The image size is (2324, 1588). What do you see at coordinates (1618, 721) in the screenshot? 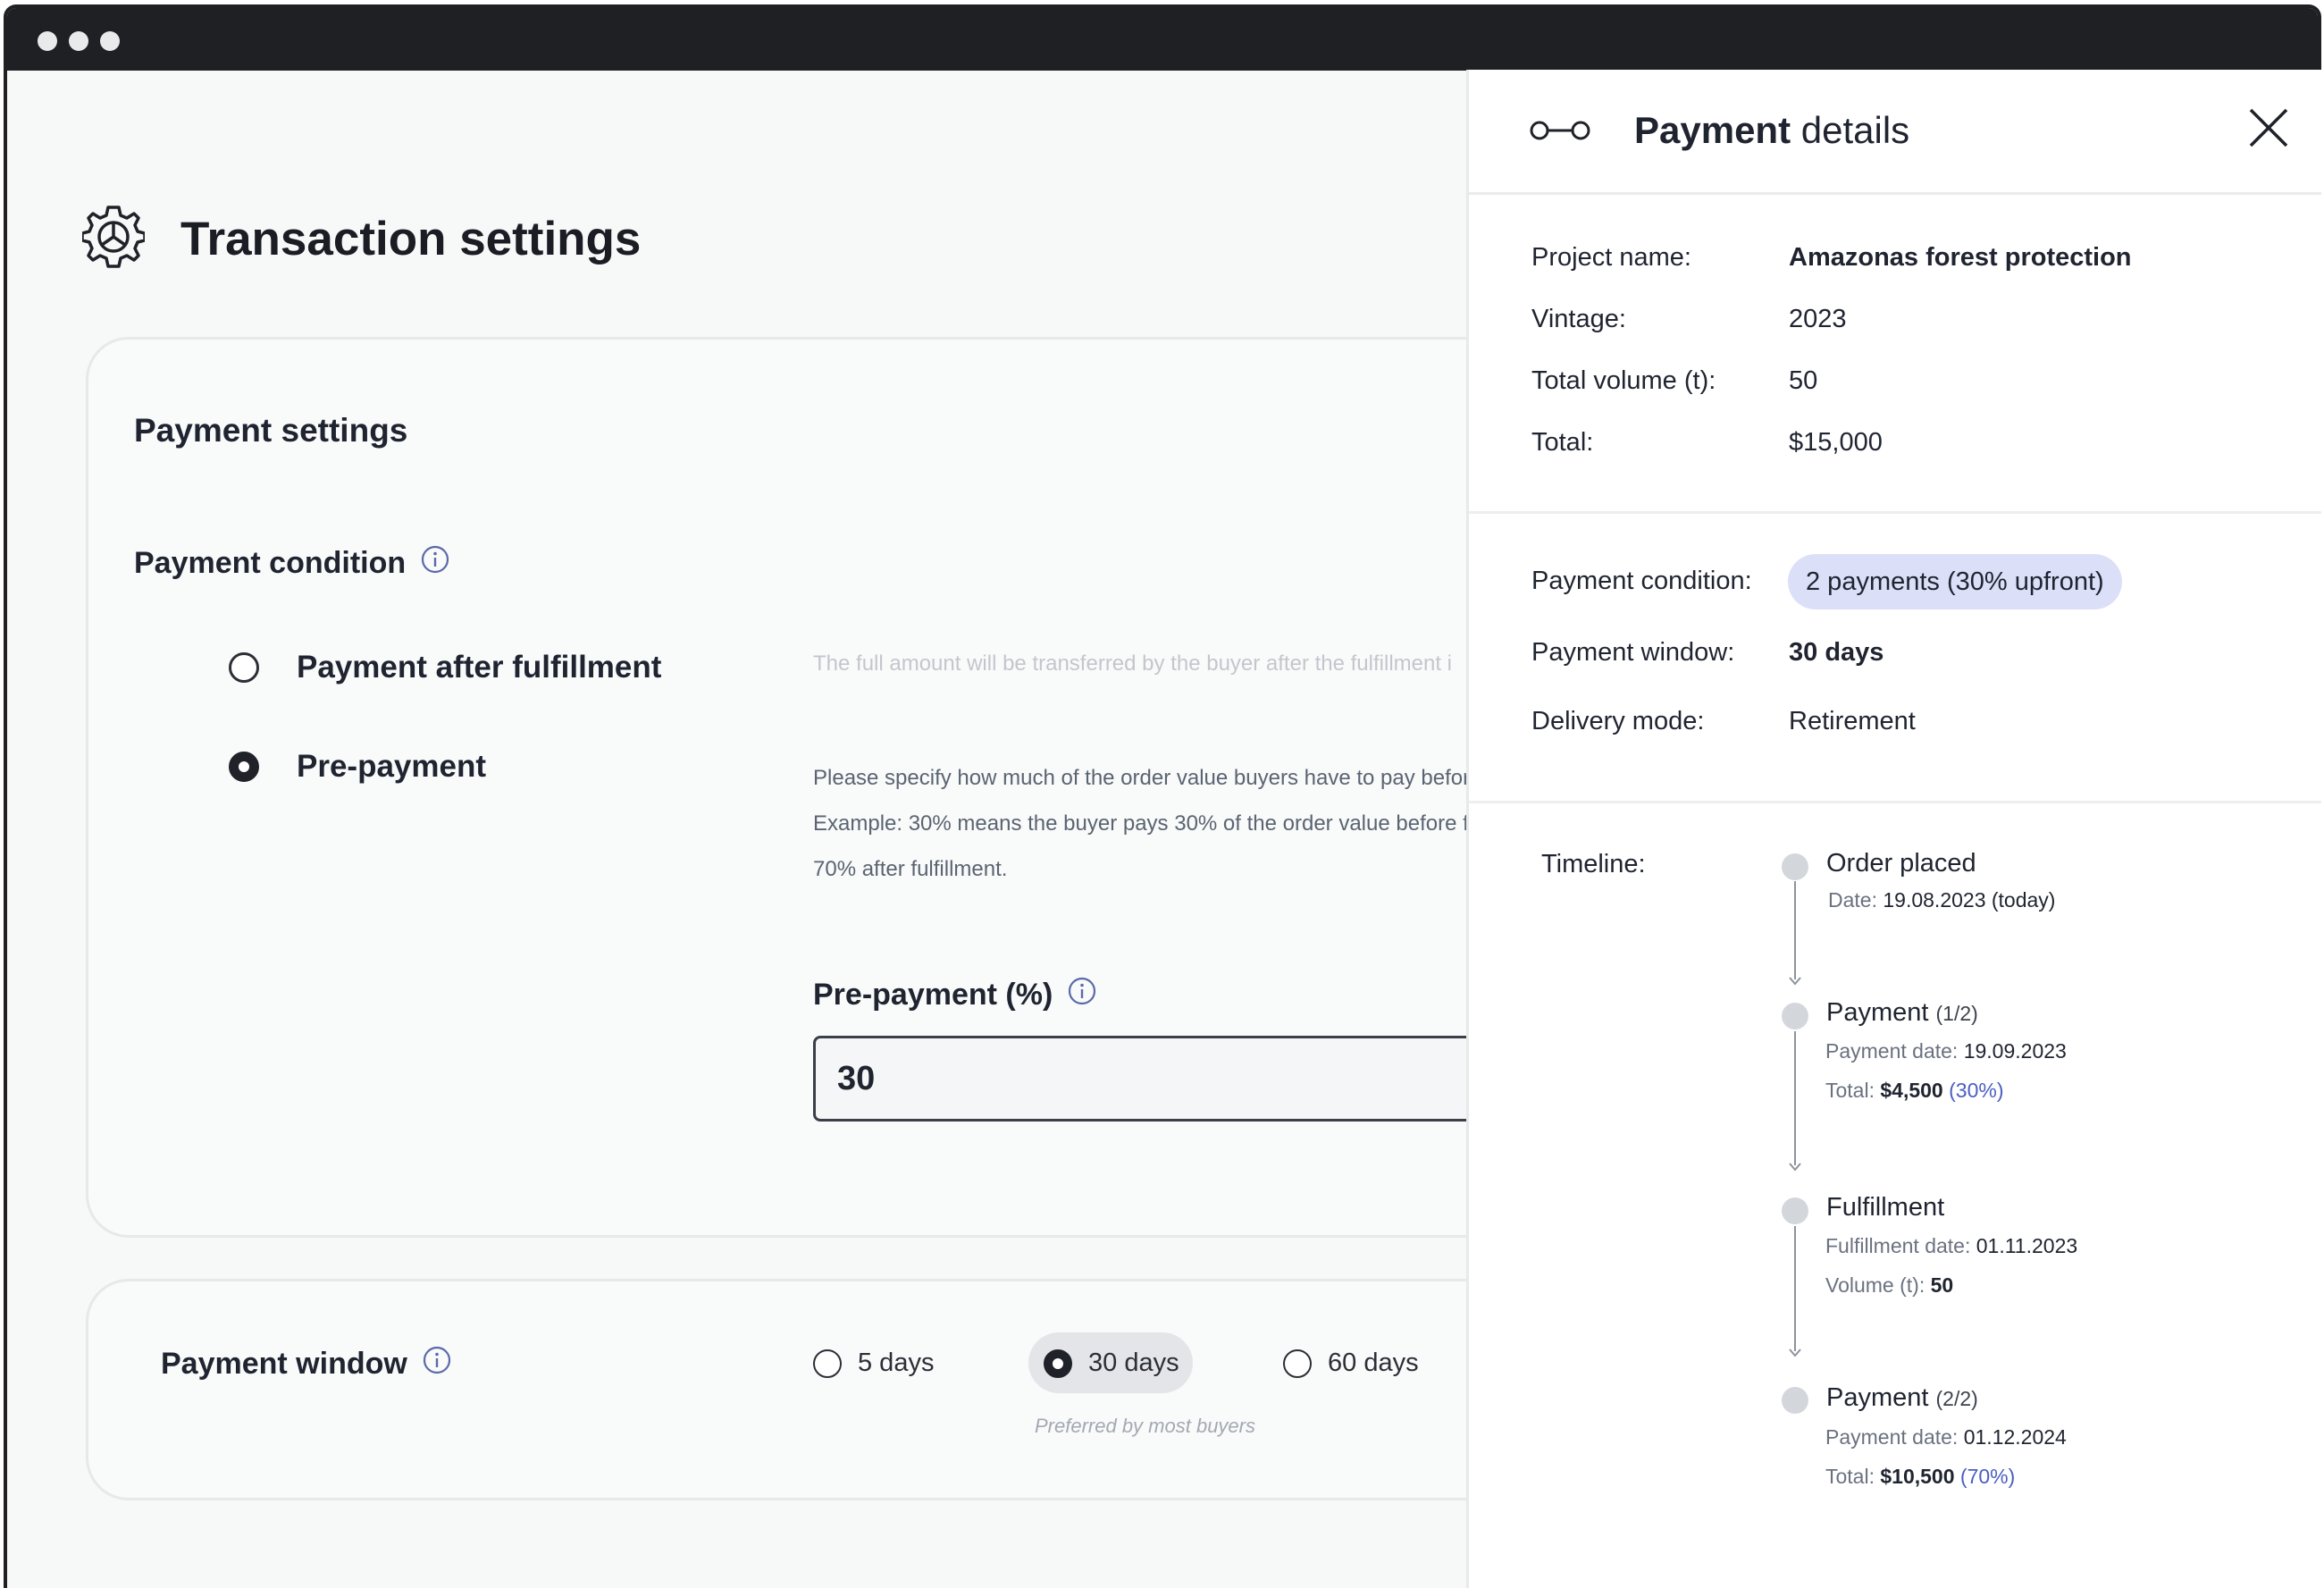
I see `detail-key: Delivery mode:` at bounding box center [1618, 721].